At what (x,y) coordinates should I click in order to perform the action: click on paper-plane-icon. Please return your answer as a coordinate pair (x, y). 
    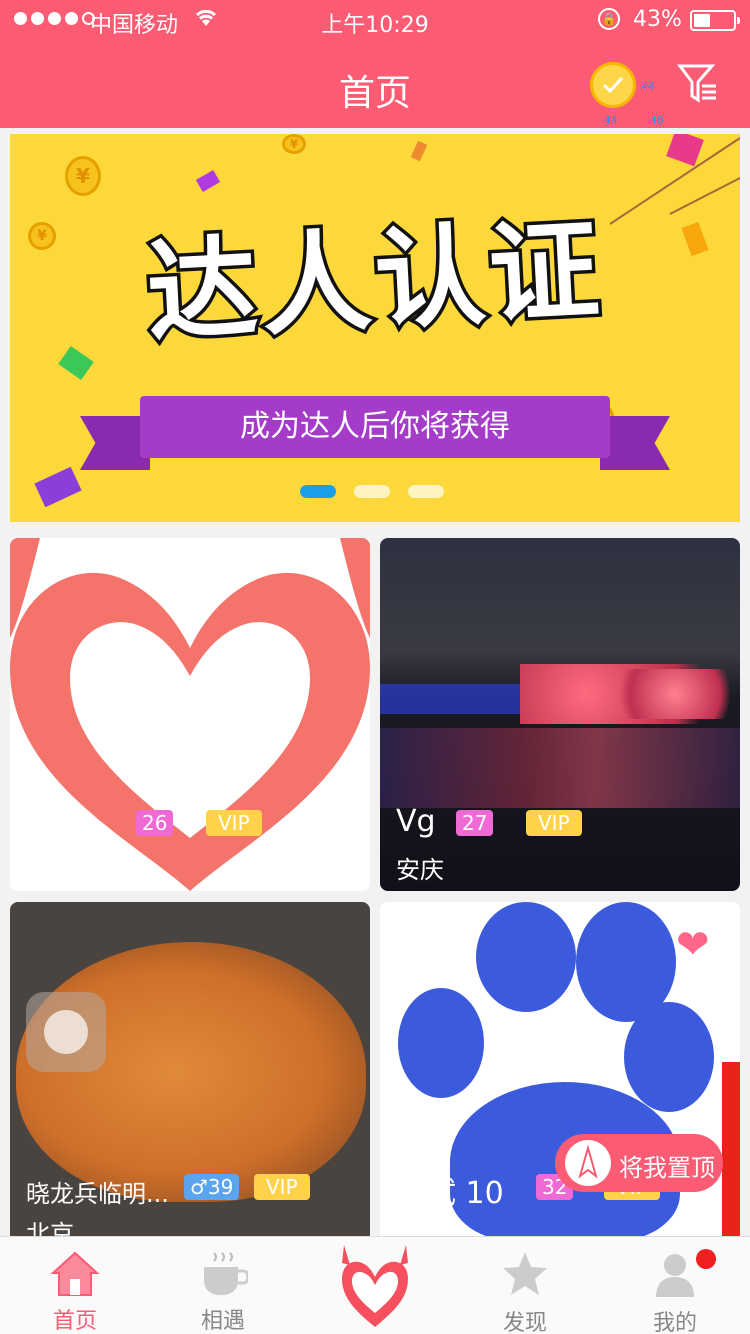
    Looking at the image, I should click on (588, 1163).